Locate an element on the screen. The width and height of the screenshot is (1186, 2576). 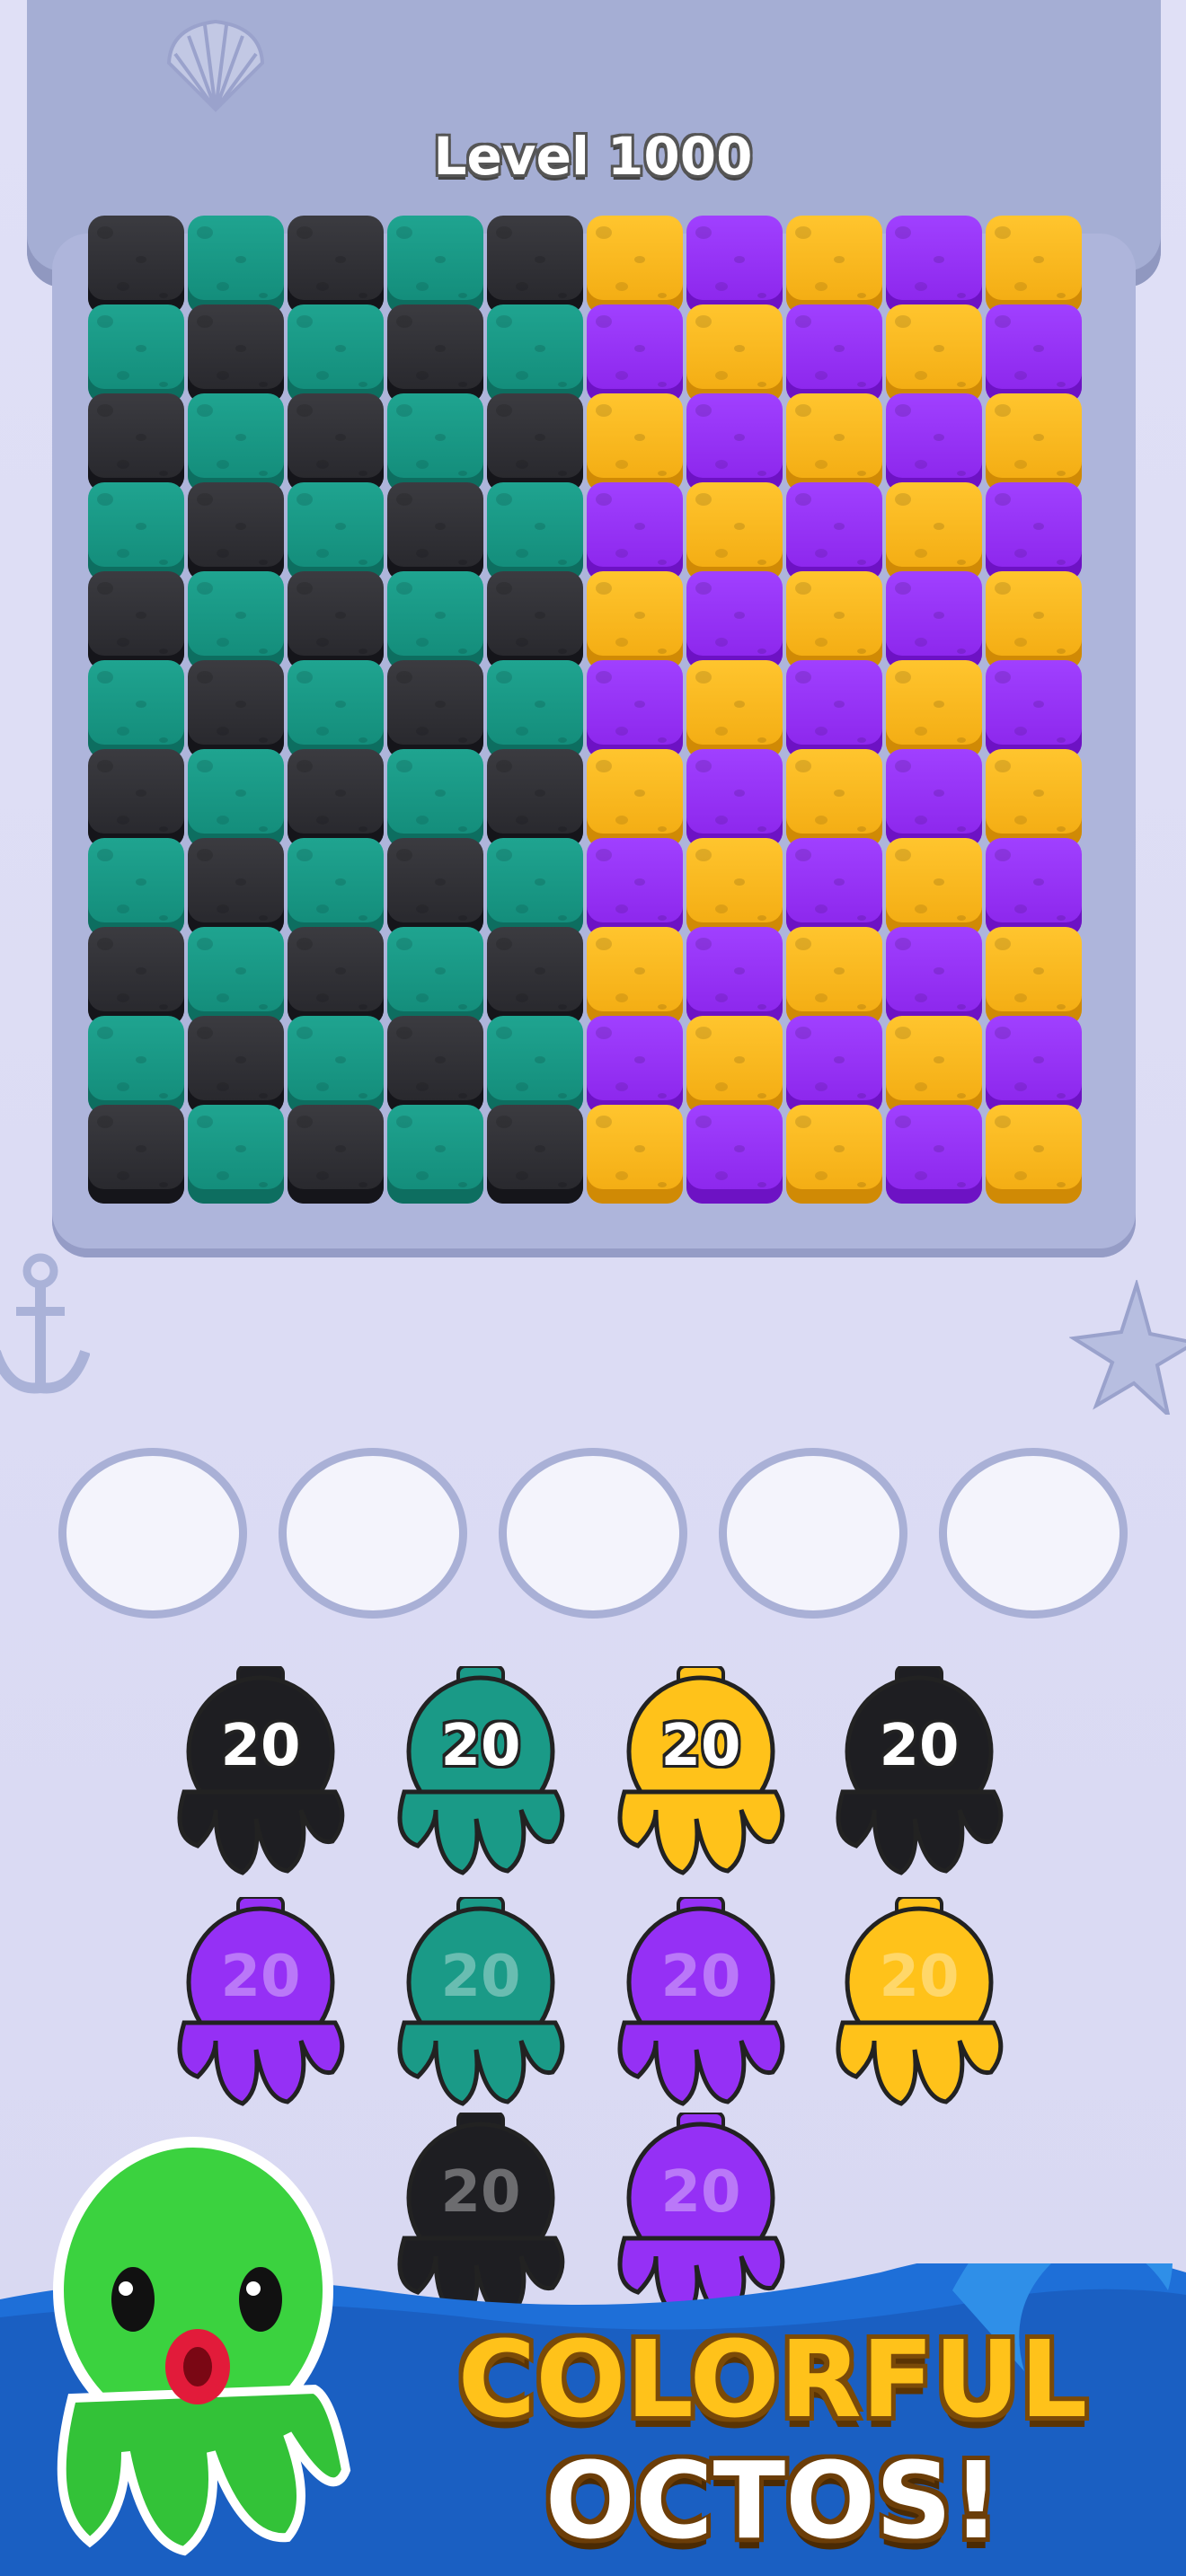
promo-line-1: COLORFUL is located at coordinates (772, 2379).